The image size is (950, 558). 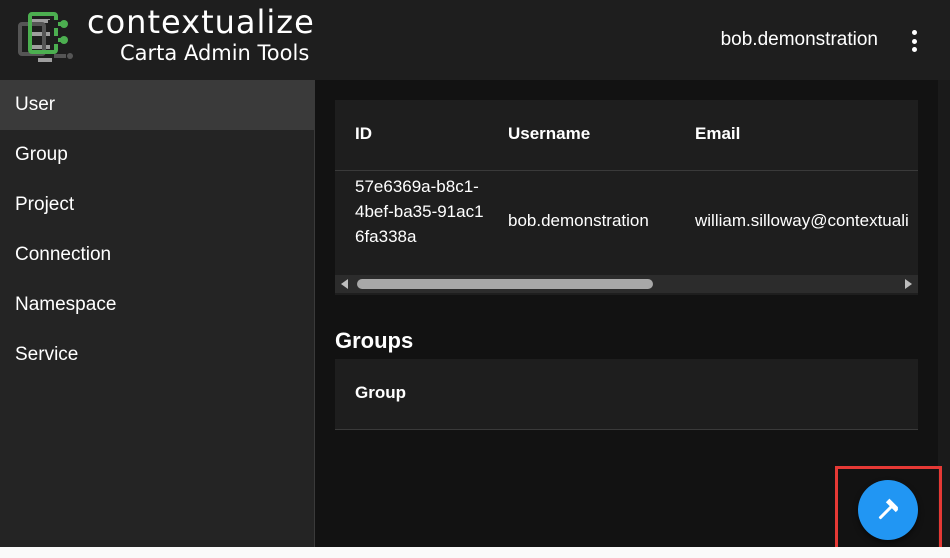 What do you see at coordinates (157, 255) in the screenshot?
I see `sidebar-item-connection: Connection` at bounding box center [157, 255].